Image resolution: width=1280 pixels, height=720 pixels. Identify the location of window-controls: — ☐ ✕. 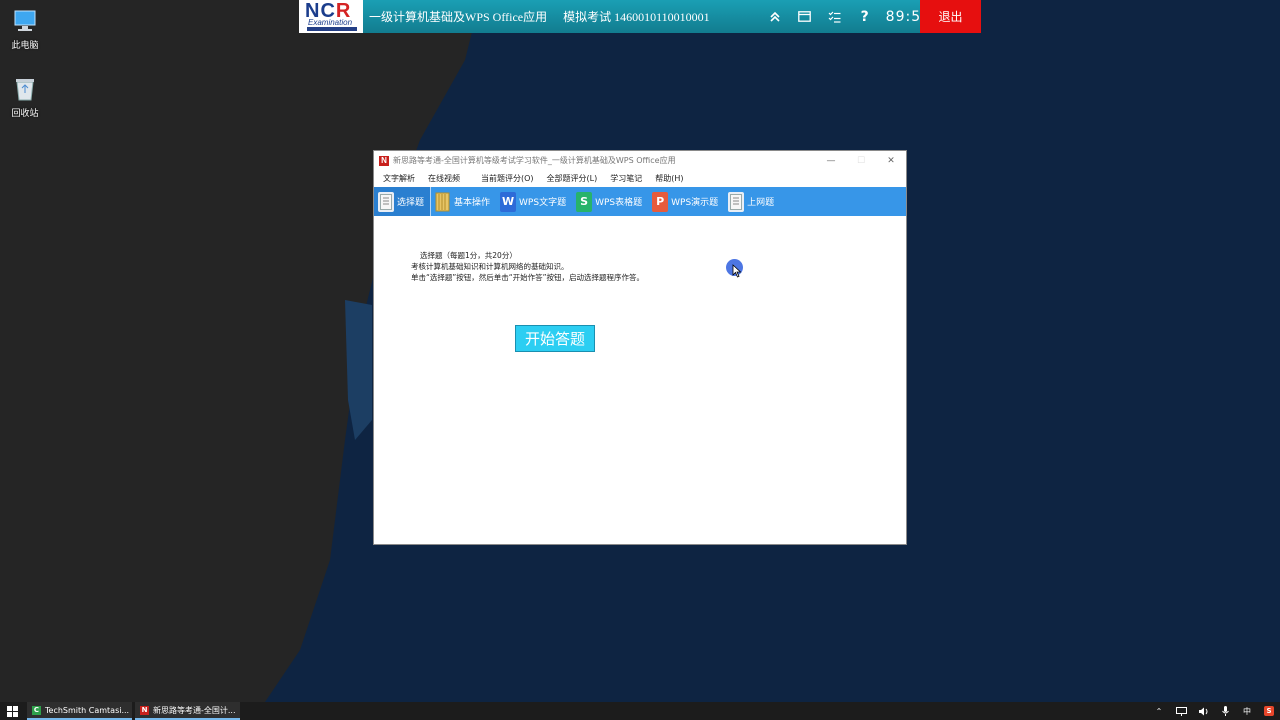
(861, 160).